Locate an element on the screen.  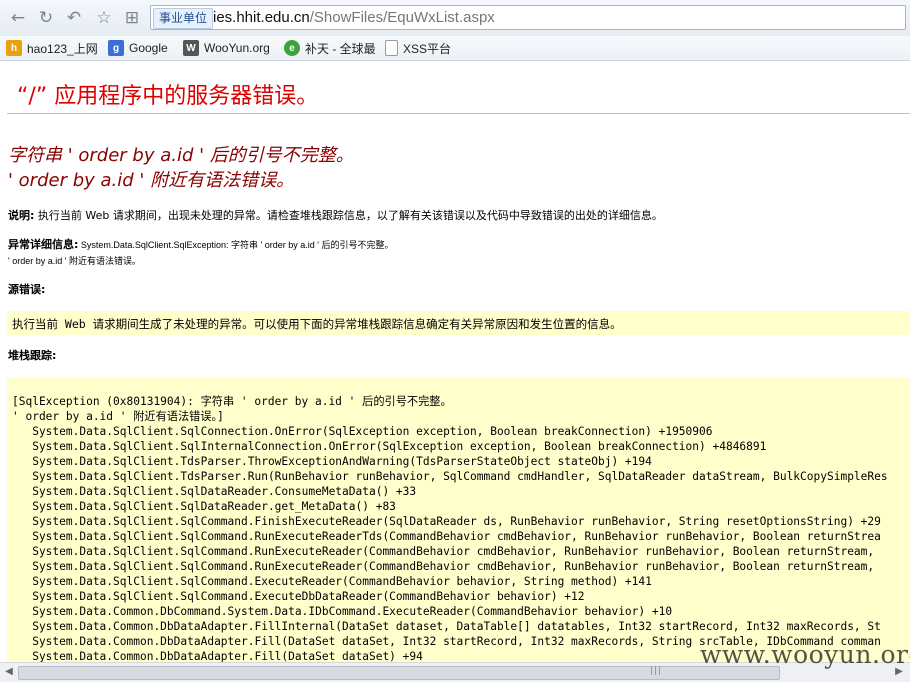
exception-label: 异常详细信息: is located at coordinates (43, 244).